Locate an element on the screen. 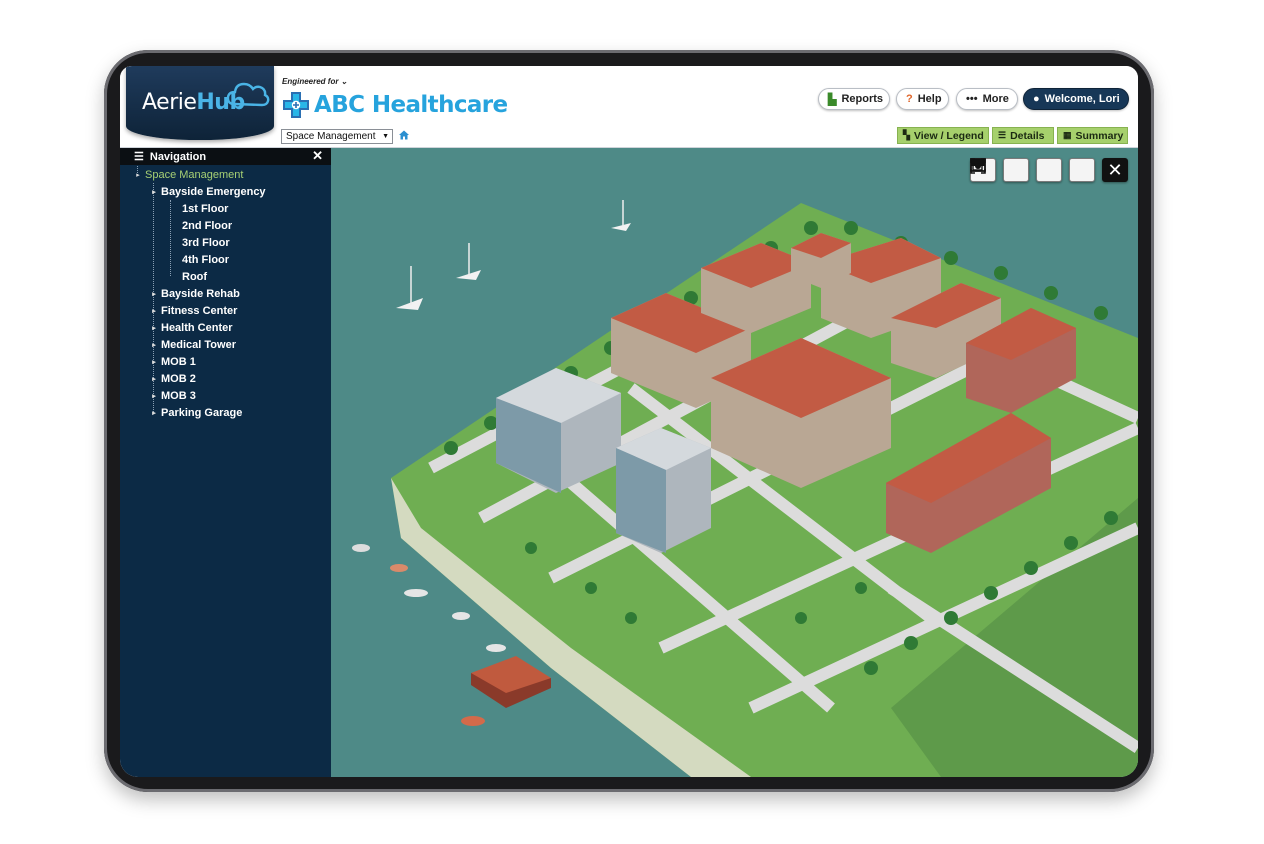 The width and height of the screenshot is (1264, 844). tree-root-label: Space Management is located at coordinates (194, 174).